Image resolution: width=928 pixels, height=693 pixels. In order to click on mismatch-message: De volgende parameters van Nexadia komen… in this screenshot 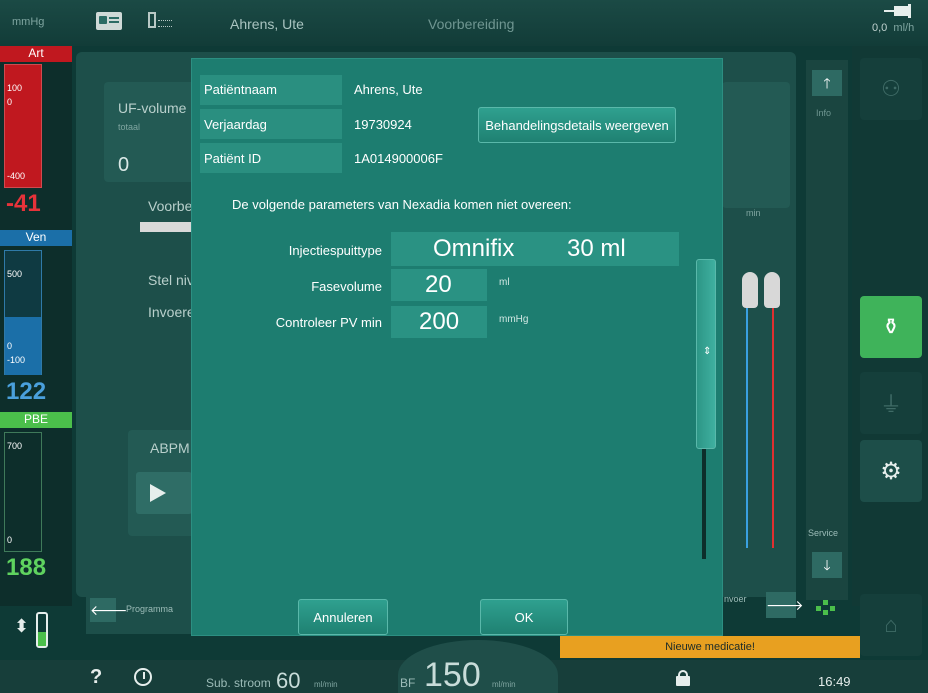, I will do `click(402, 204)`.